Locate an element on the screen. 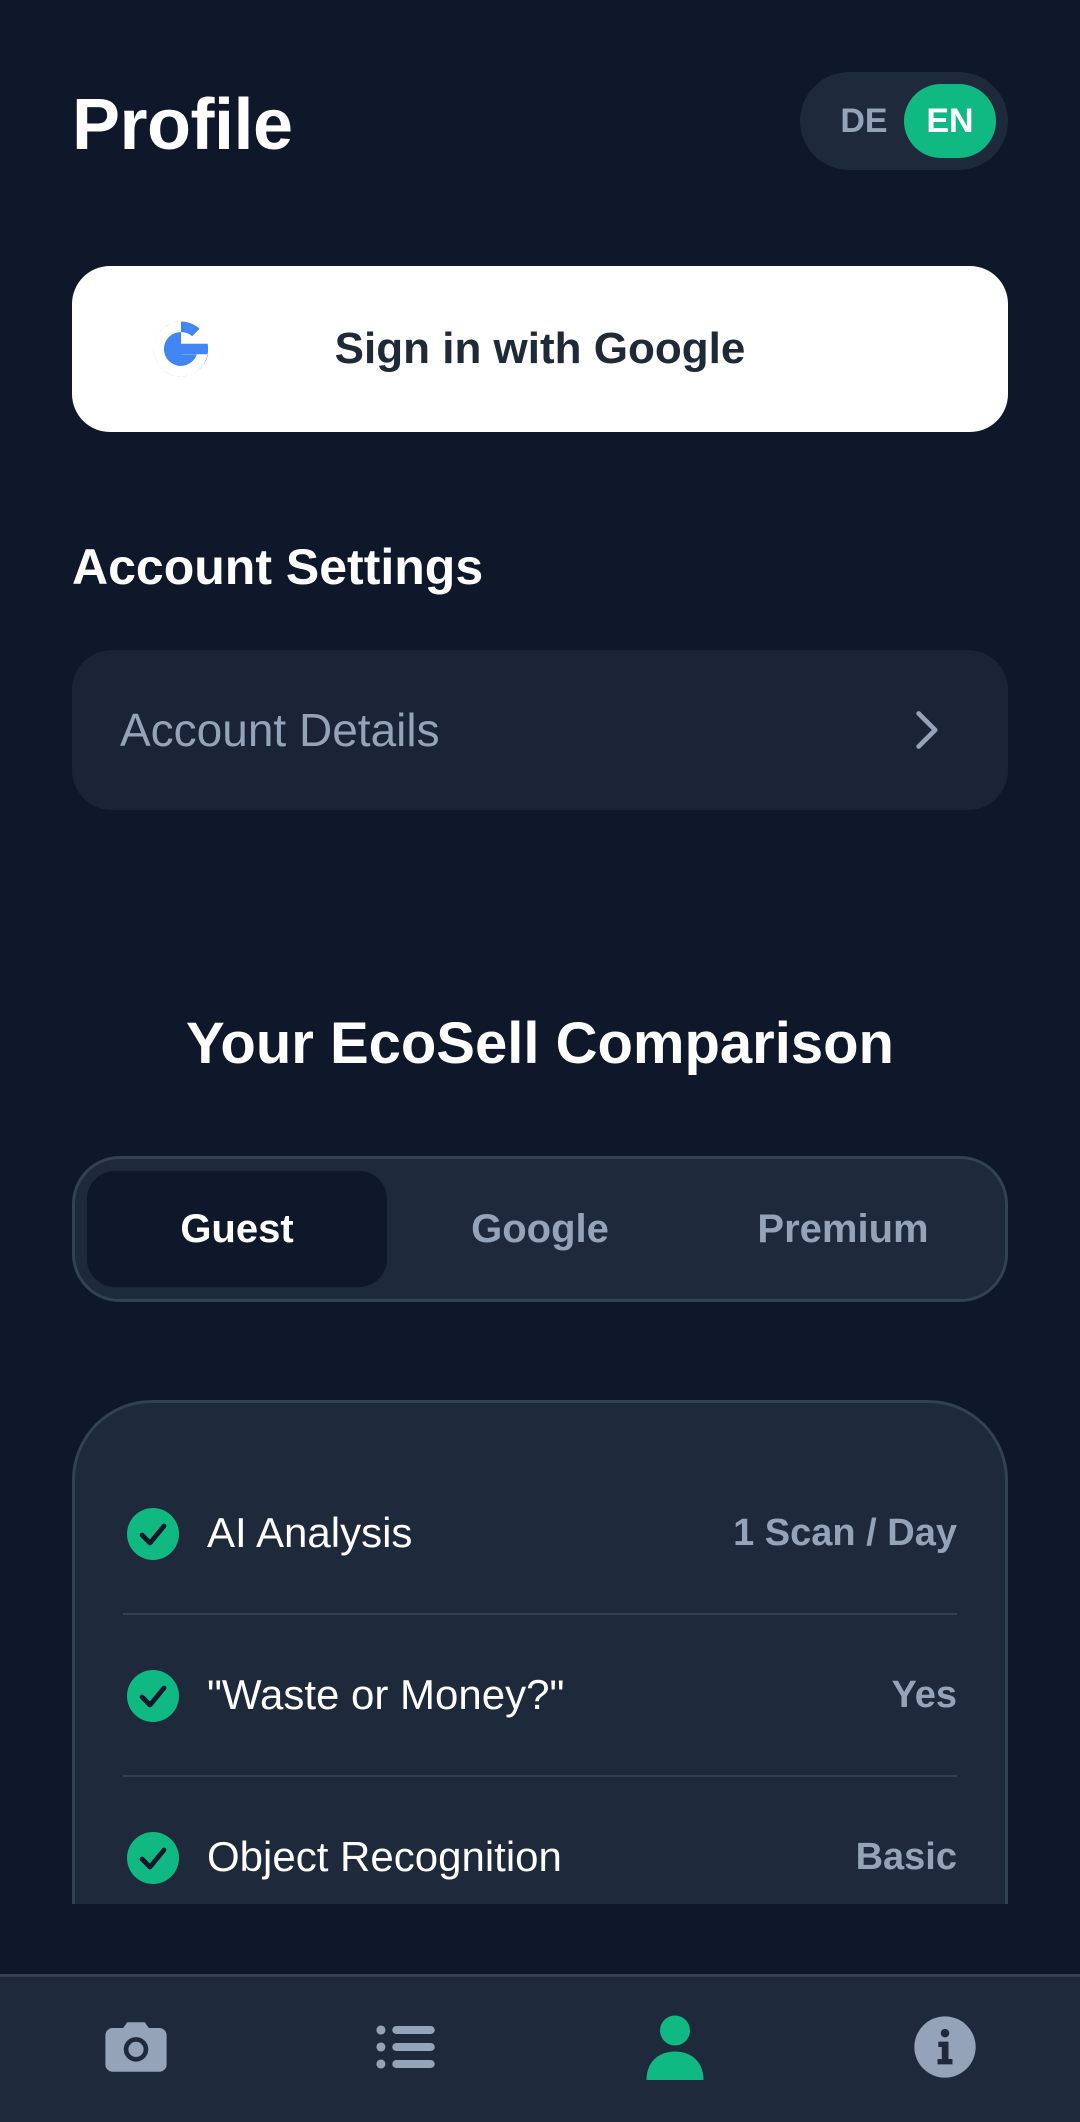 The image size is (1080, 2122). account-details-row: Account Details is located at coordinates (540, 730).